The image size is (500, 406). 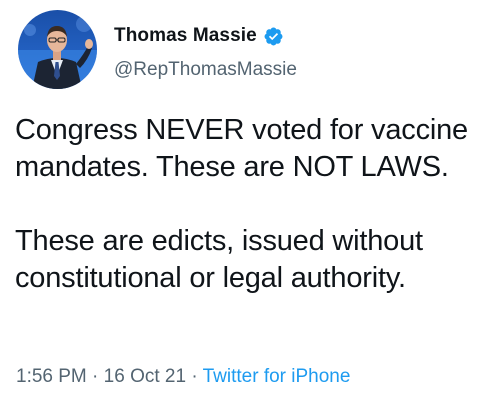 I want to click on author-handle: @RepThomasMassie, so click(x=205, y=70).